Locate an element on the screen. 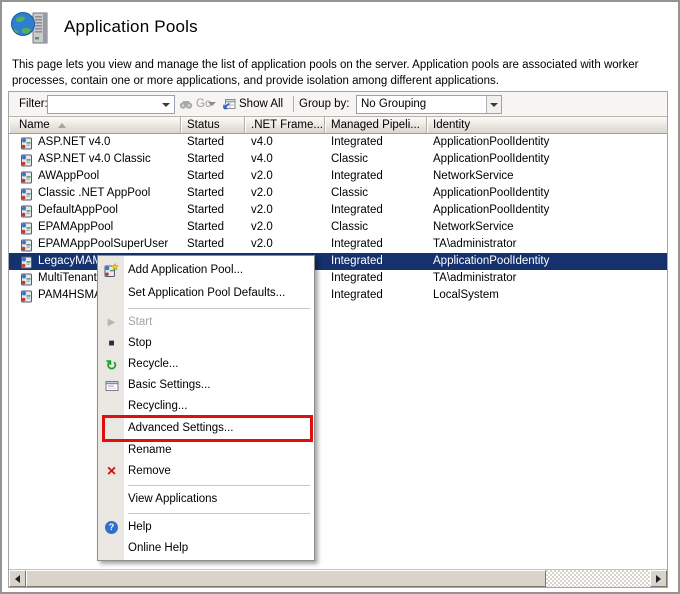  group-by-label: Group by: is located at coordinates (324, 104).